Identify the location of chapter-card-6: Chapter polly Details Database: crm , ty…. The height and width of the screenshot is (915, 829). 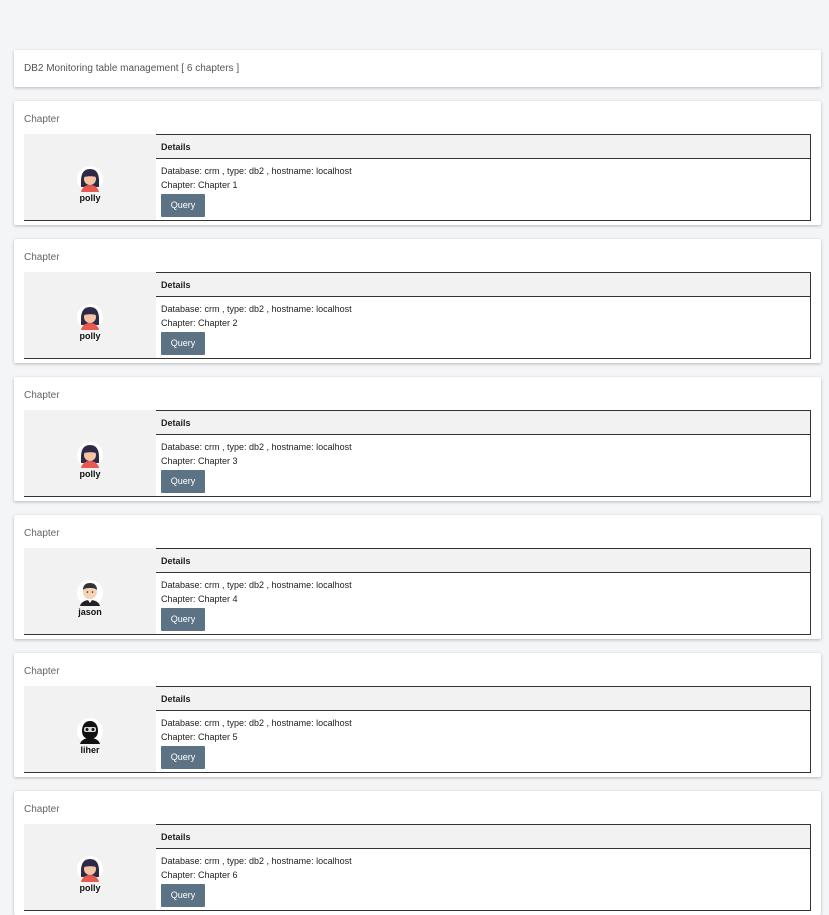
(417, 853).